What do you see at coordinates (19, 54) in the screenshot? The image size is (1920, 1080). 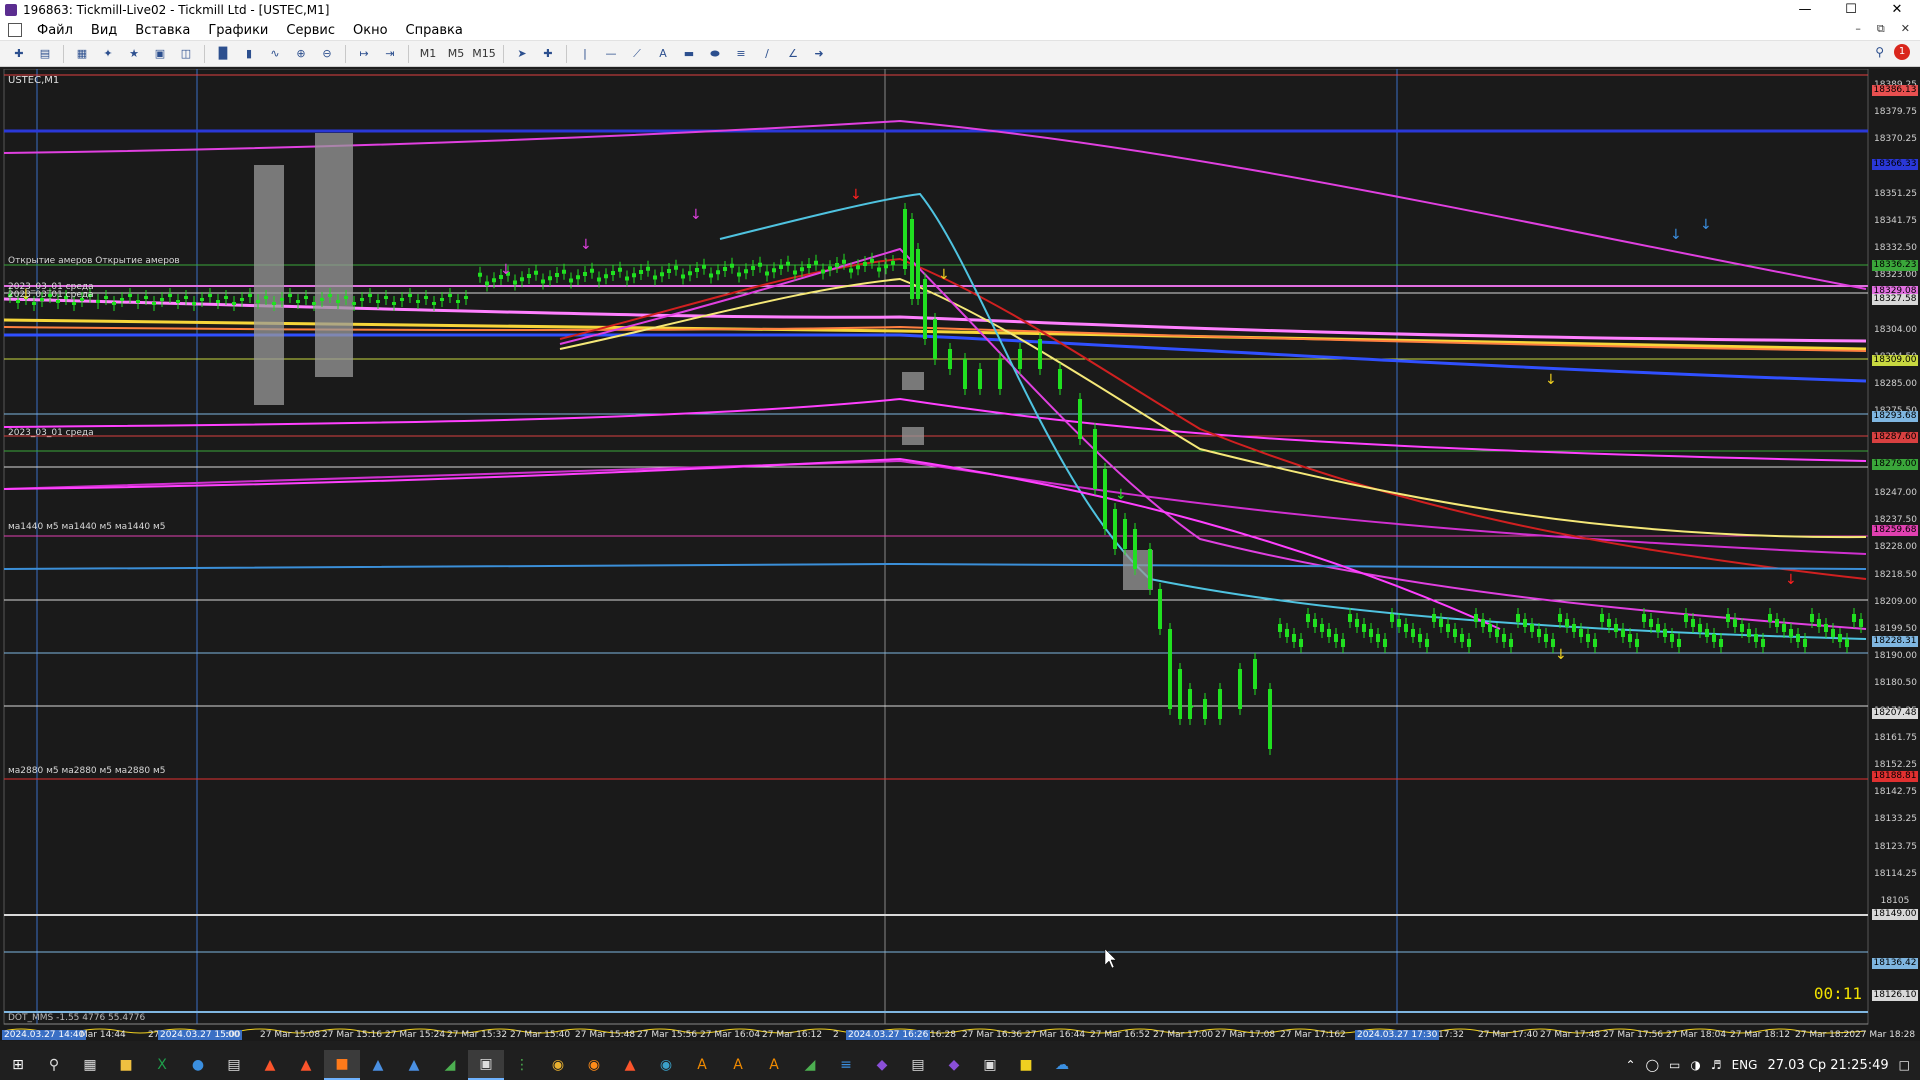 I see `new-chart-icon: ✚` at bounding box center [19, 54].